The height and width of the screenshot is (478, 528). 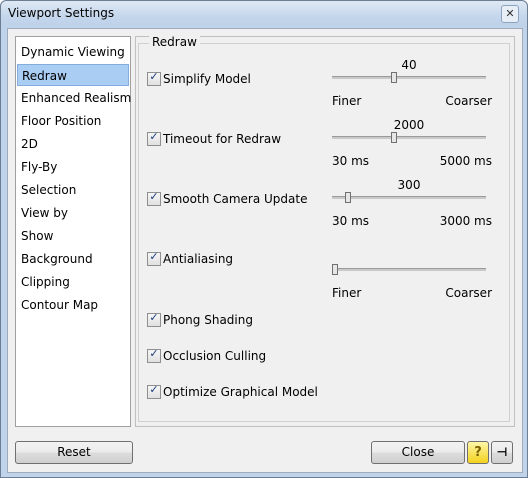 What do you see at coordinates (465, 161) in the screenshot?
I see `timeout-for-redraw-max-label: 5000 ms` at bounding box center [465, 161].